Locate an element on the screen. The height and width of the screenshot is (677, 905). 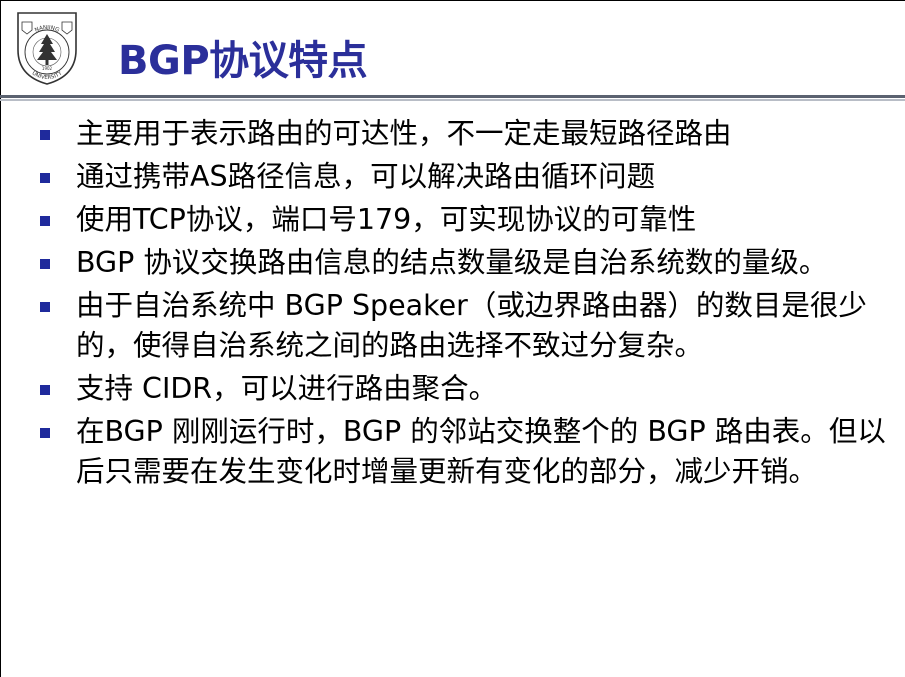
bullet-item: 使用TCP协议，端口号179，可实现协议的可靠性 is located at coordinates (463, 220).